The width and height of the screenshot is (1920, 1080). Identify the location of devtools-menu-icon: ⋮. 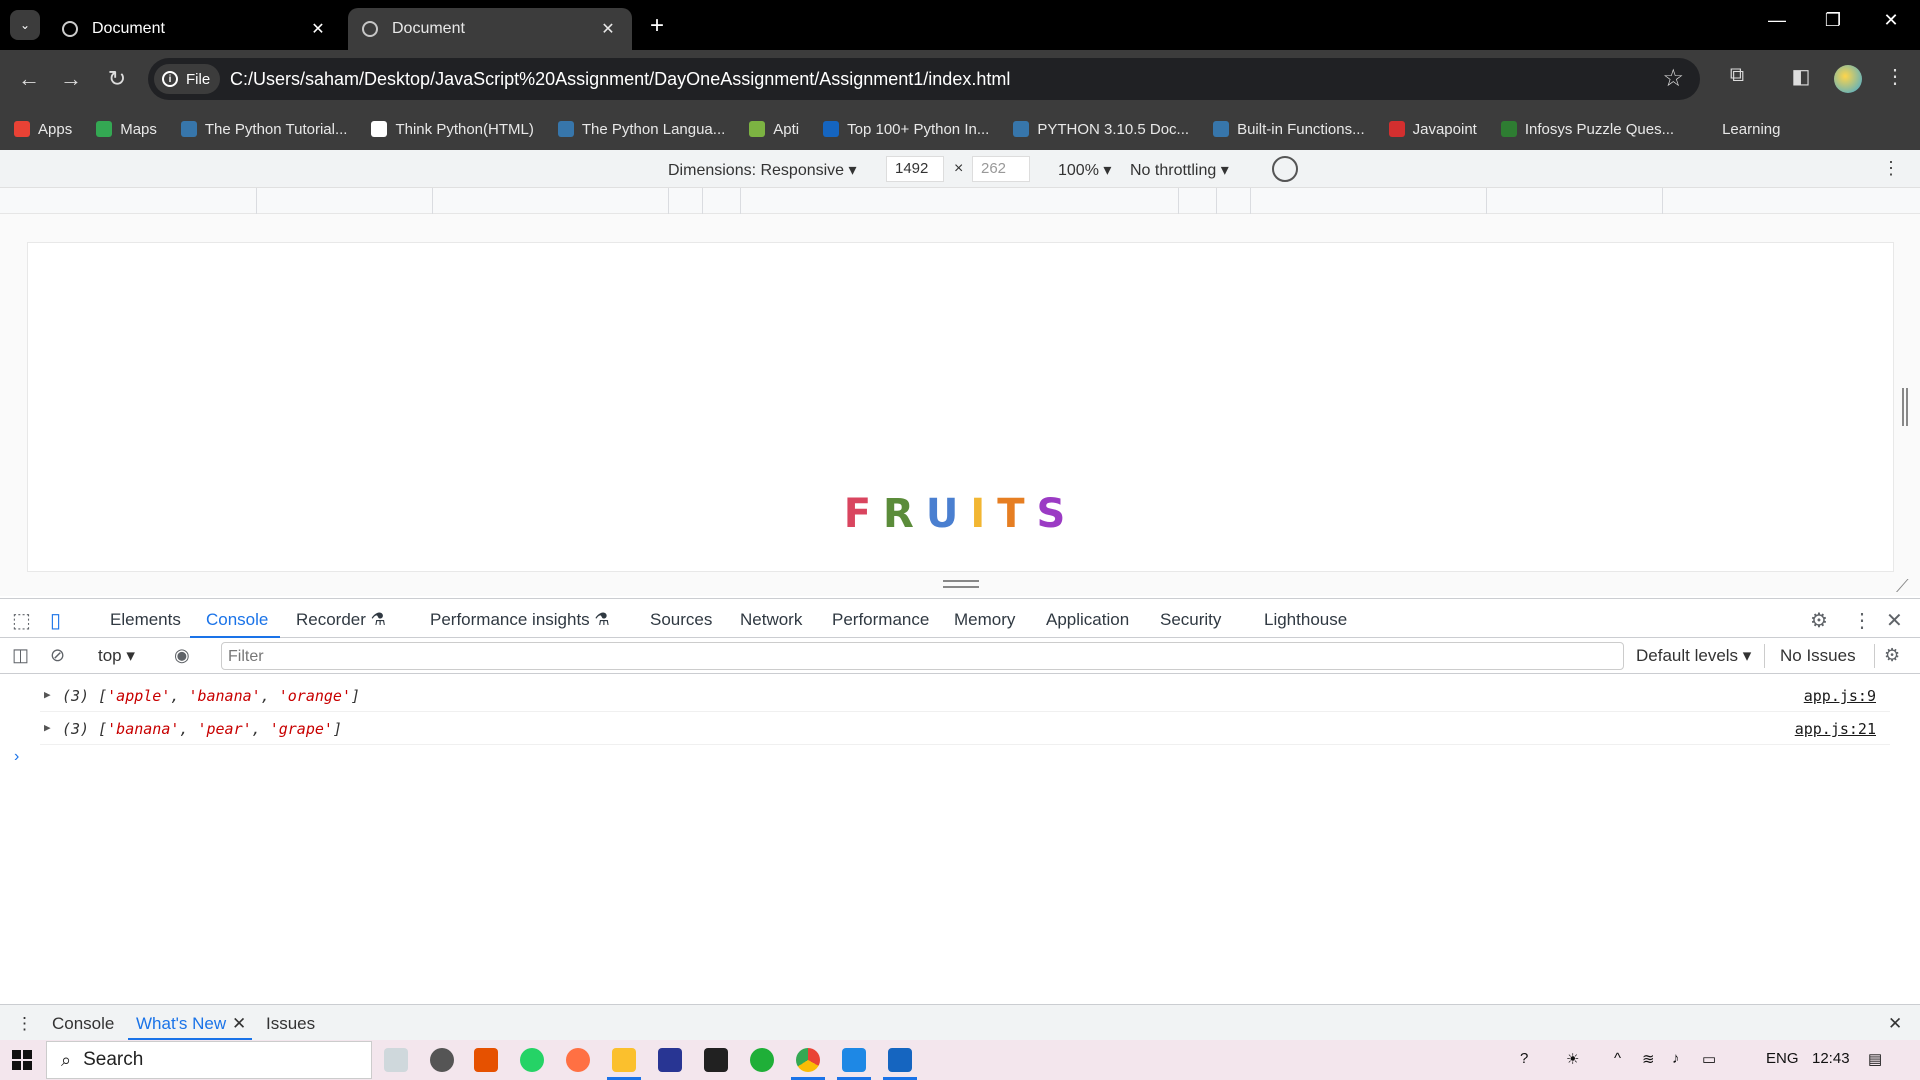
(1862, 620).